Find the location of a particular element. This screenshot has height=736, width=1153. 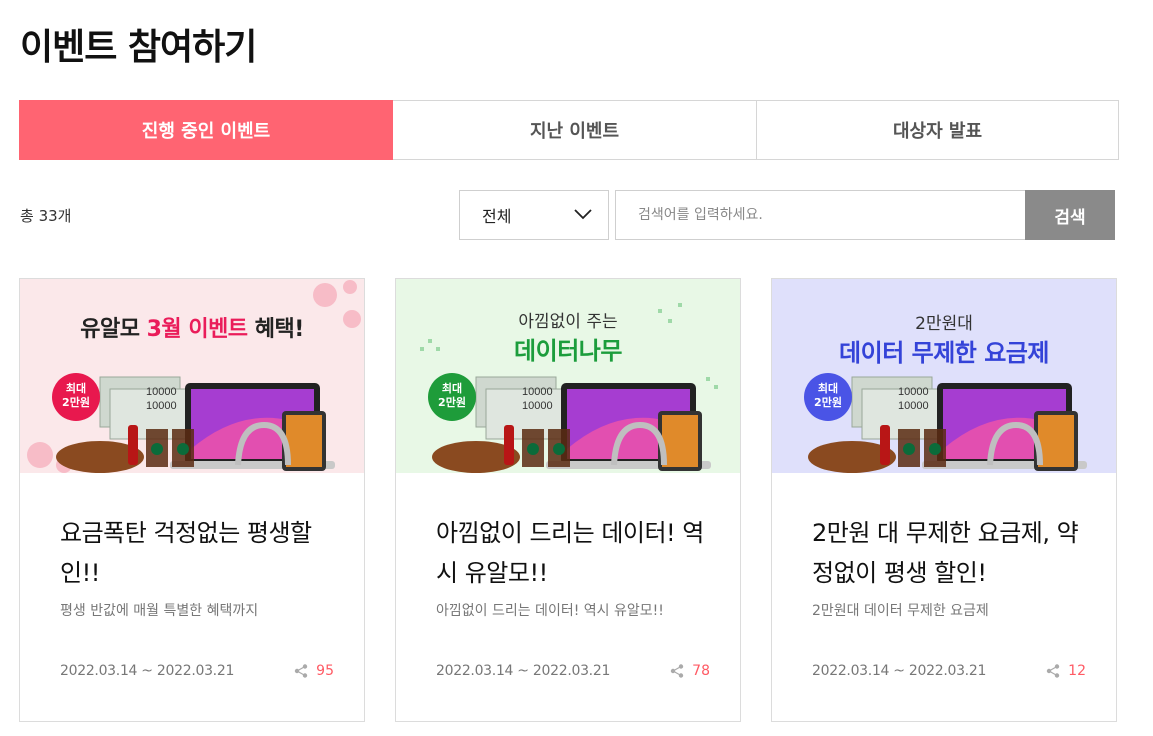

share-count: 95 is located at coordinates (325, 671).